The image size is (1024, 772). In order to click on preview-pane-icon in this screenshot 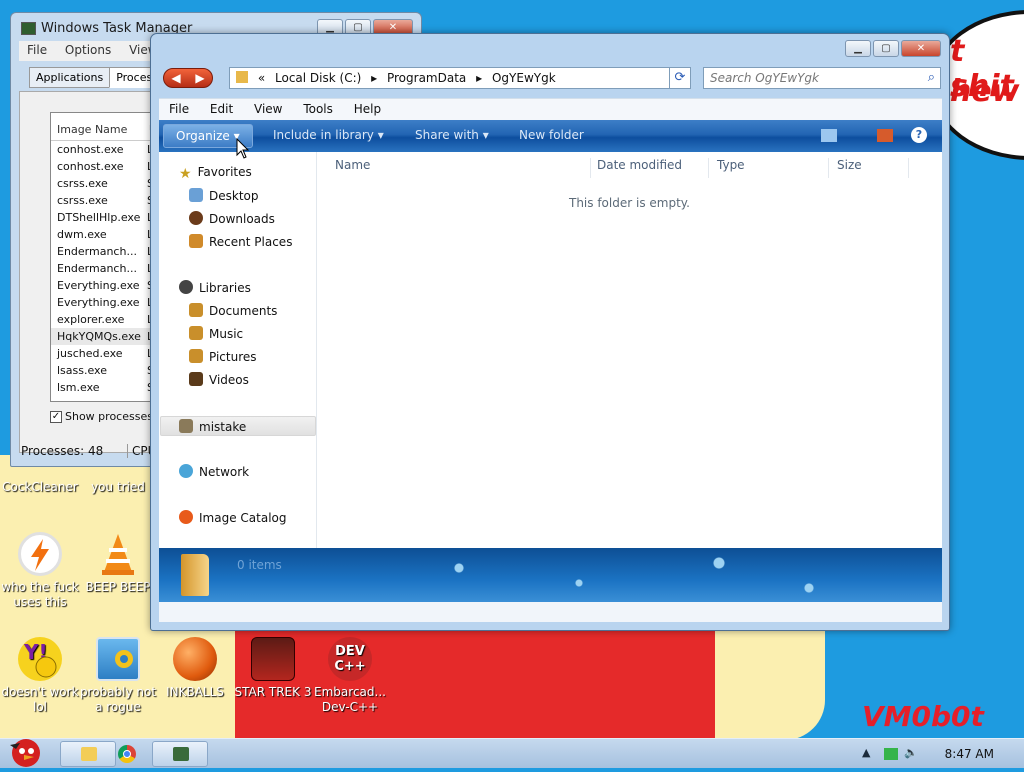, I will do `click(885, 135)`.